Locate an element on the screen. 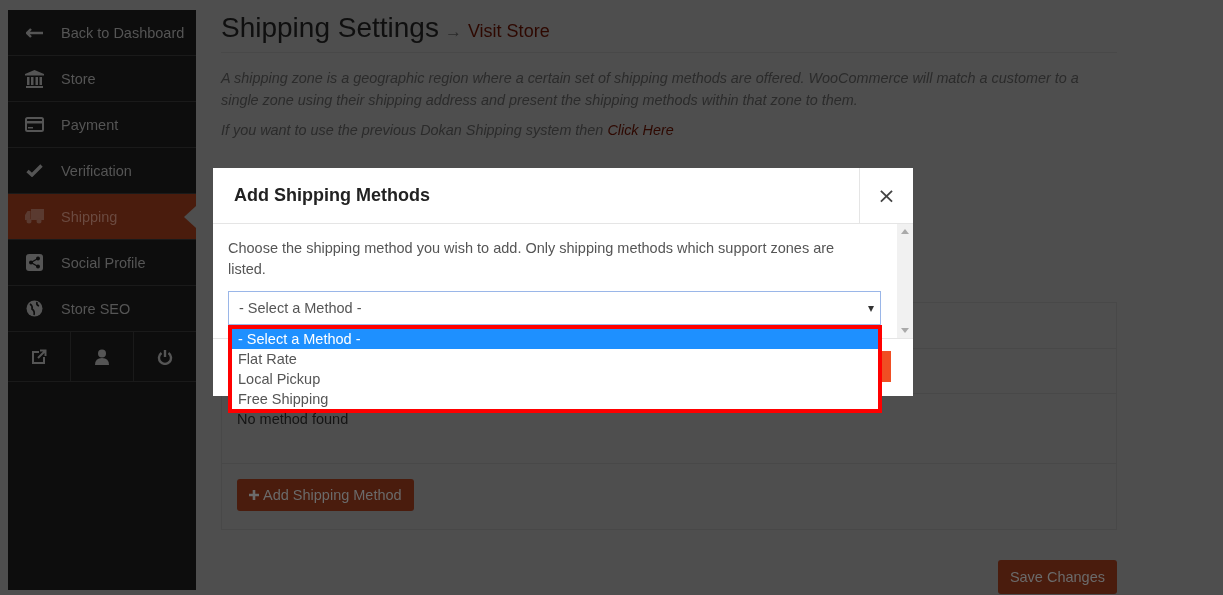 This screenshot has height=595, width=1223. back-arrow-icon is located at coordinates (34, 32).